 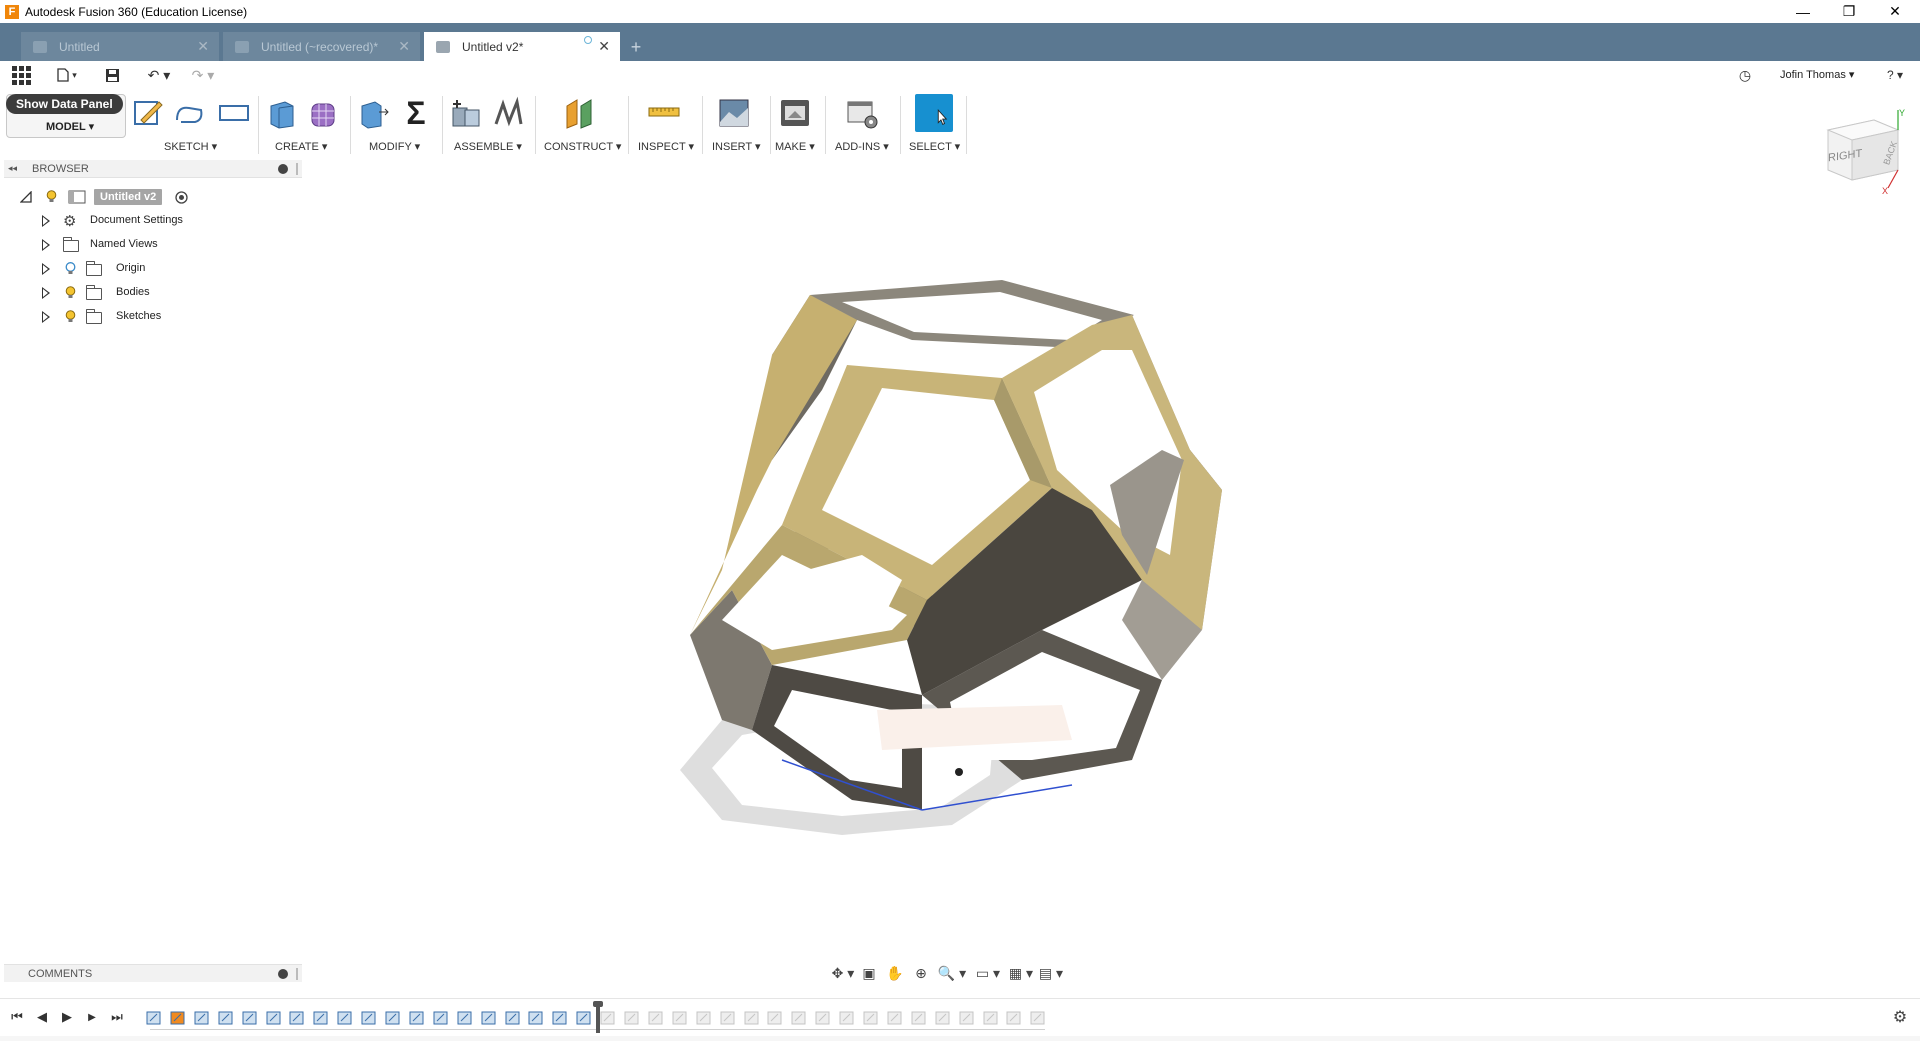 I want to click on comments-resize-handle, so click(x=297, y=974).